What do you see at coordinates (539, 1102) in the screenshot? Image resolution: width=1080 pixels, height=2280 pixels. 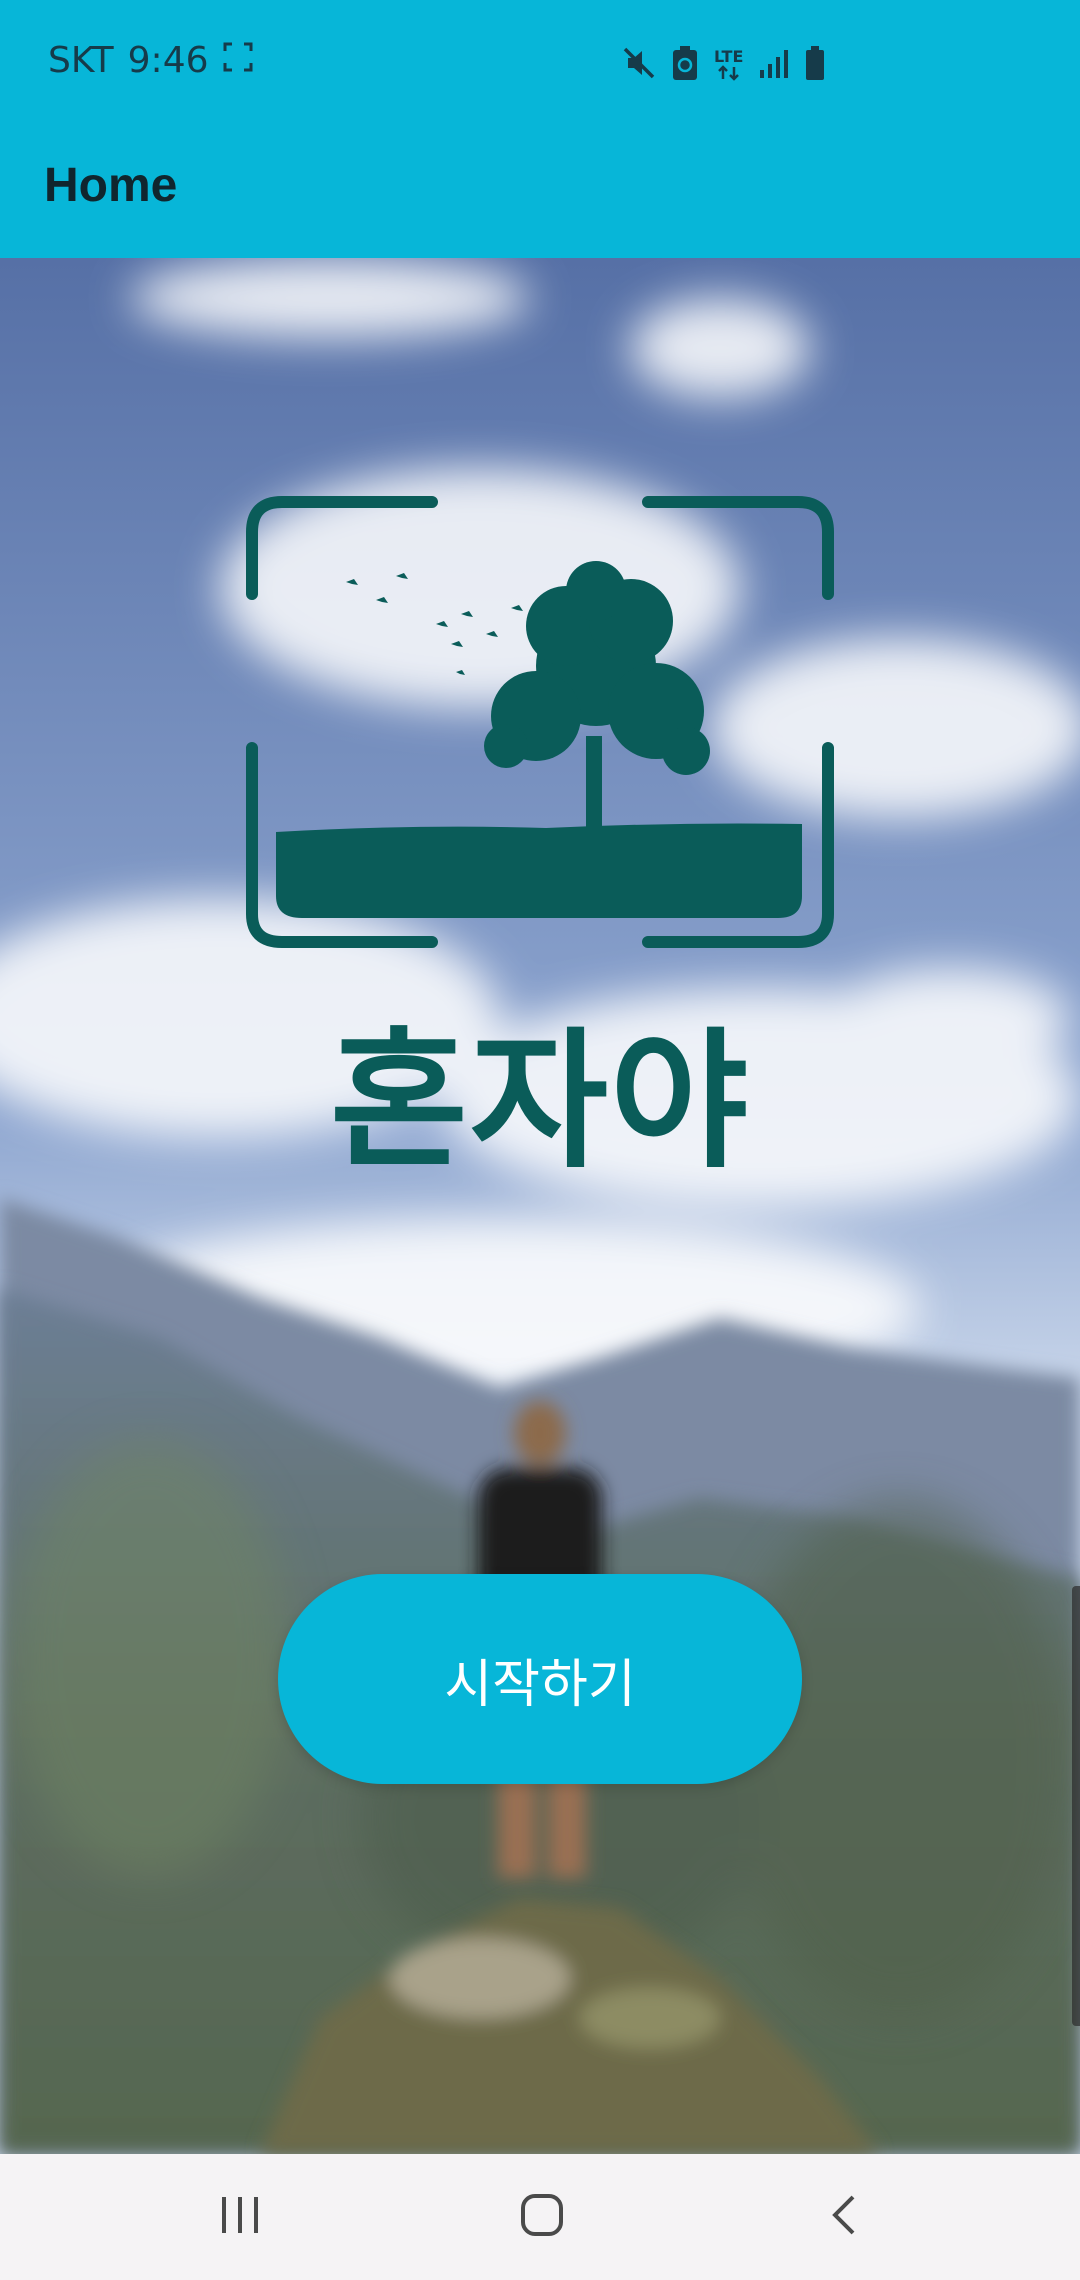 I see `app-logo-text: 혼자야` at bounding box center [539, 1102].